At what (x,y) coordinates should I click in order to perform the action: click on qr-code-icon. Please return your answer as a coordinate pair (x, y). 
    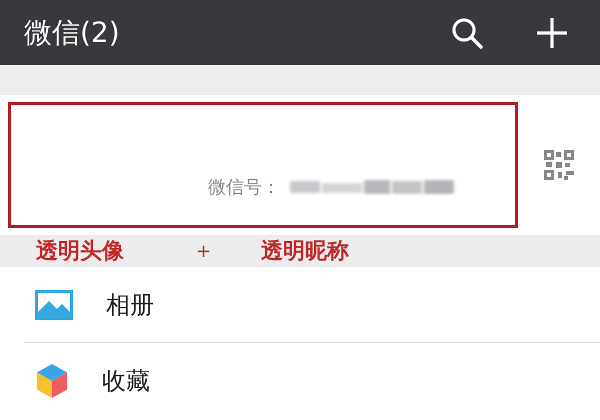
    Looking at the image, I should click on (559, 165).